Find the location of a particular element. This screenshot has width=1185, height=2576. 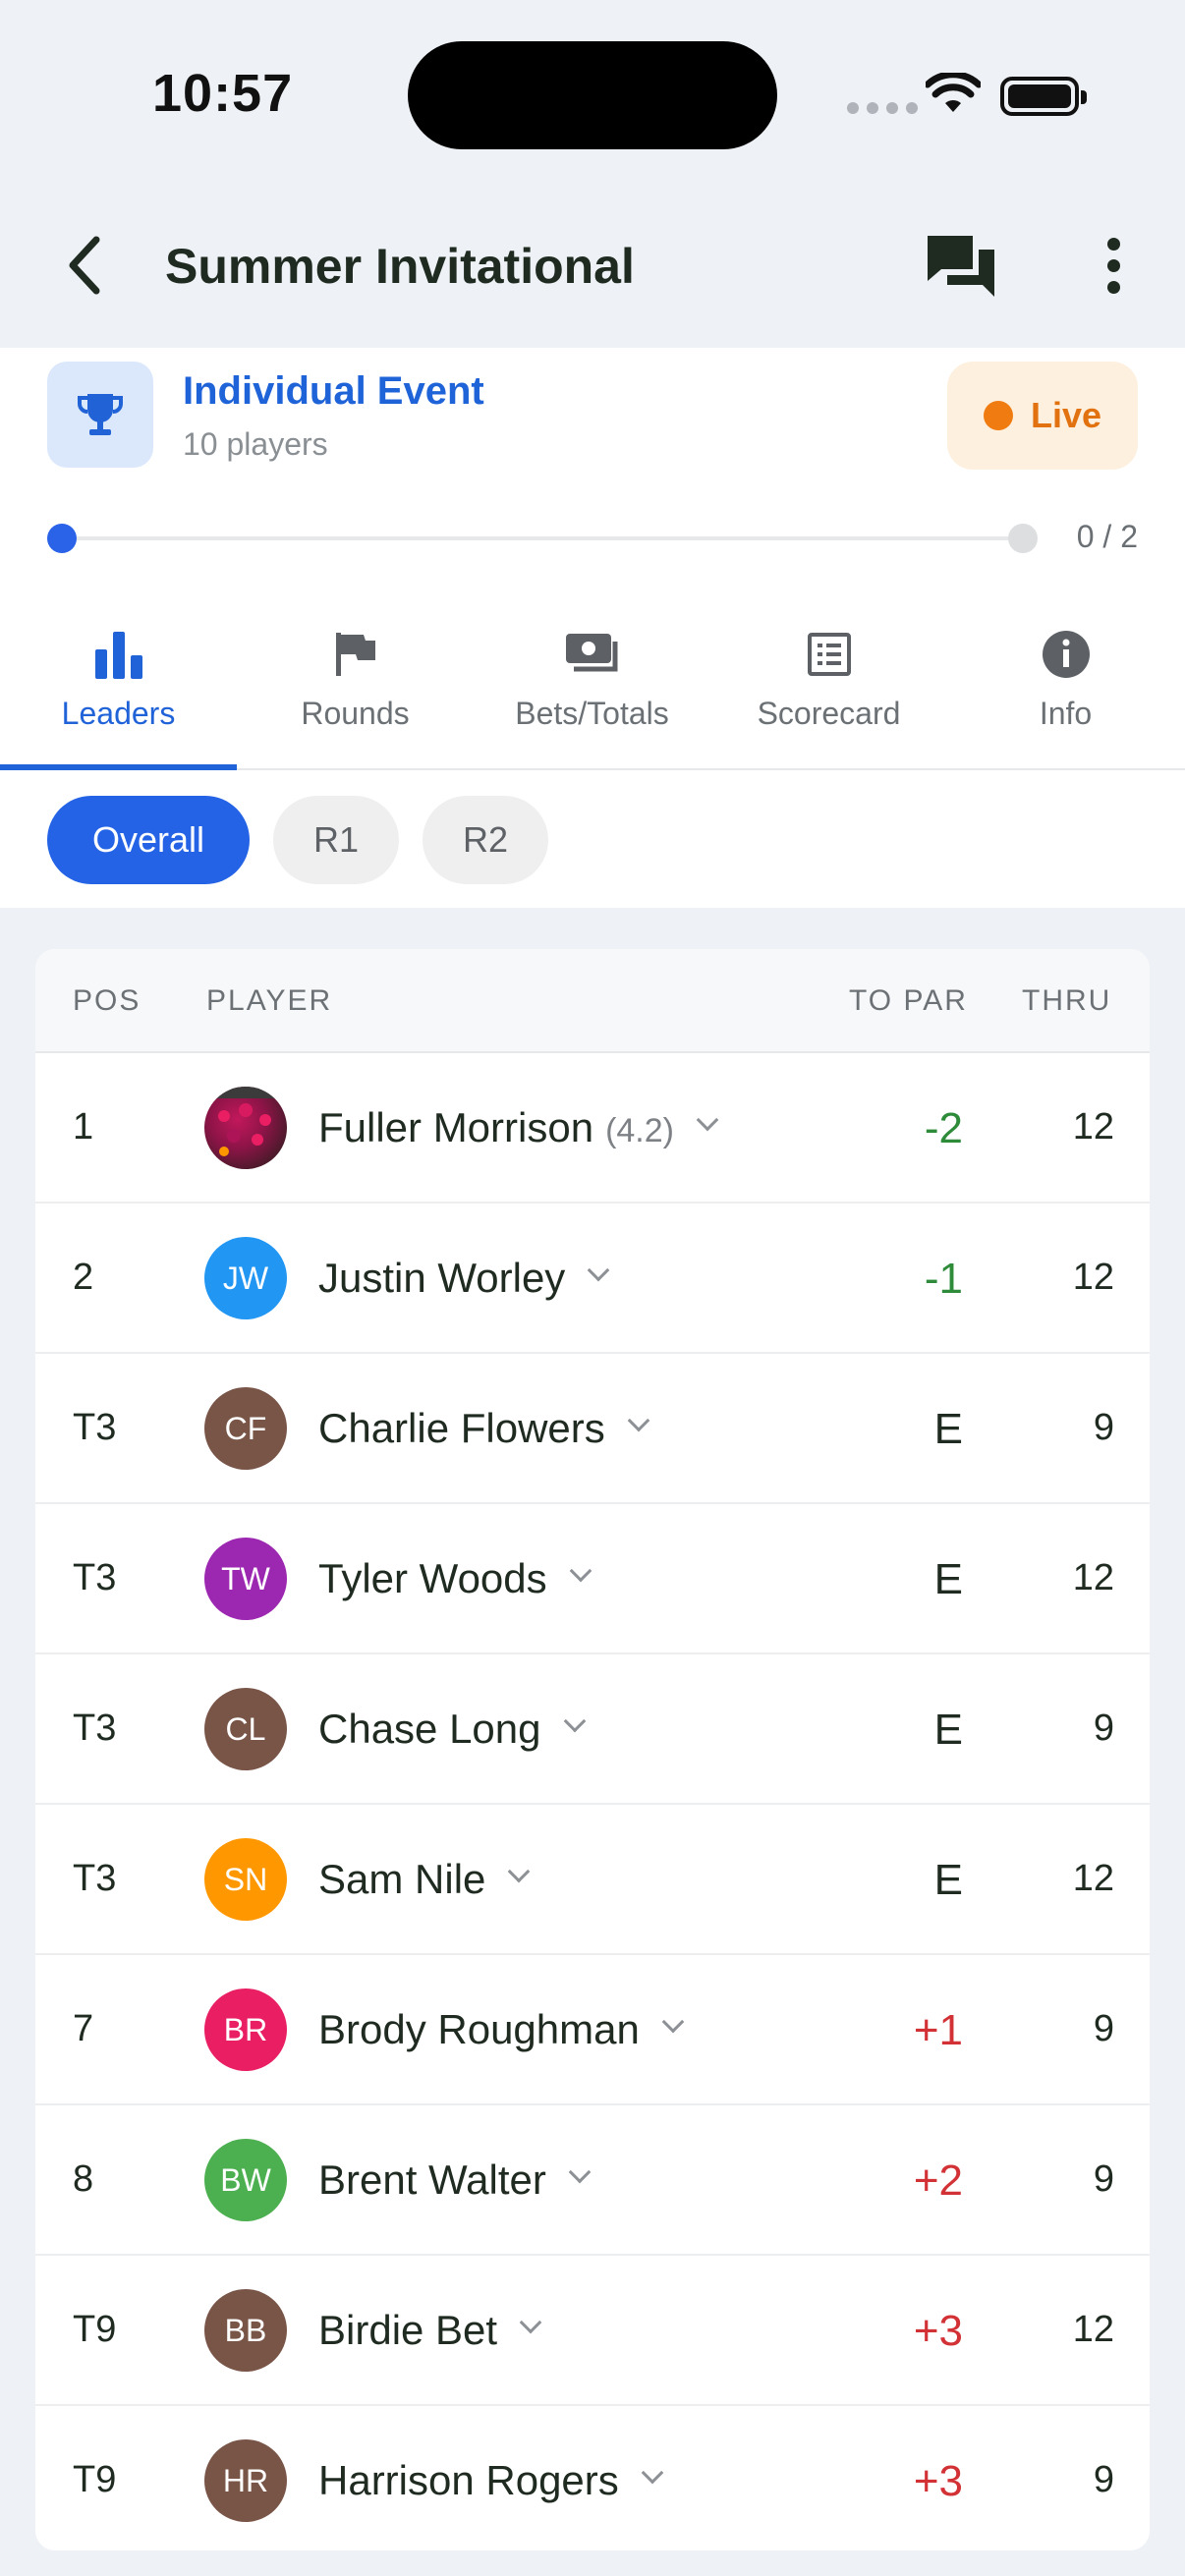

money-icon is located at coordinates (591, 653).